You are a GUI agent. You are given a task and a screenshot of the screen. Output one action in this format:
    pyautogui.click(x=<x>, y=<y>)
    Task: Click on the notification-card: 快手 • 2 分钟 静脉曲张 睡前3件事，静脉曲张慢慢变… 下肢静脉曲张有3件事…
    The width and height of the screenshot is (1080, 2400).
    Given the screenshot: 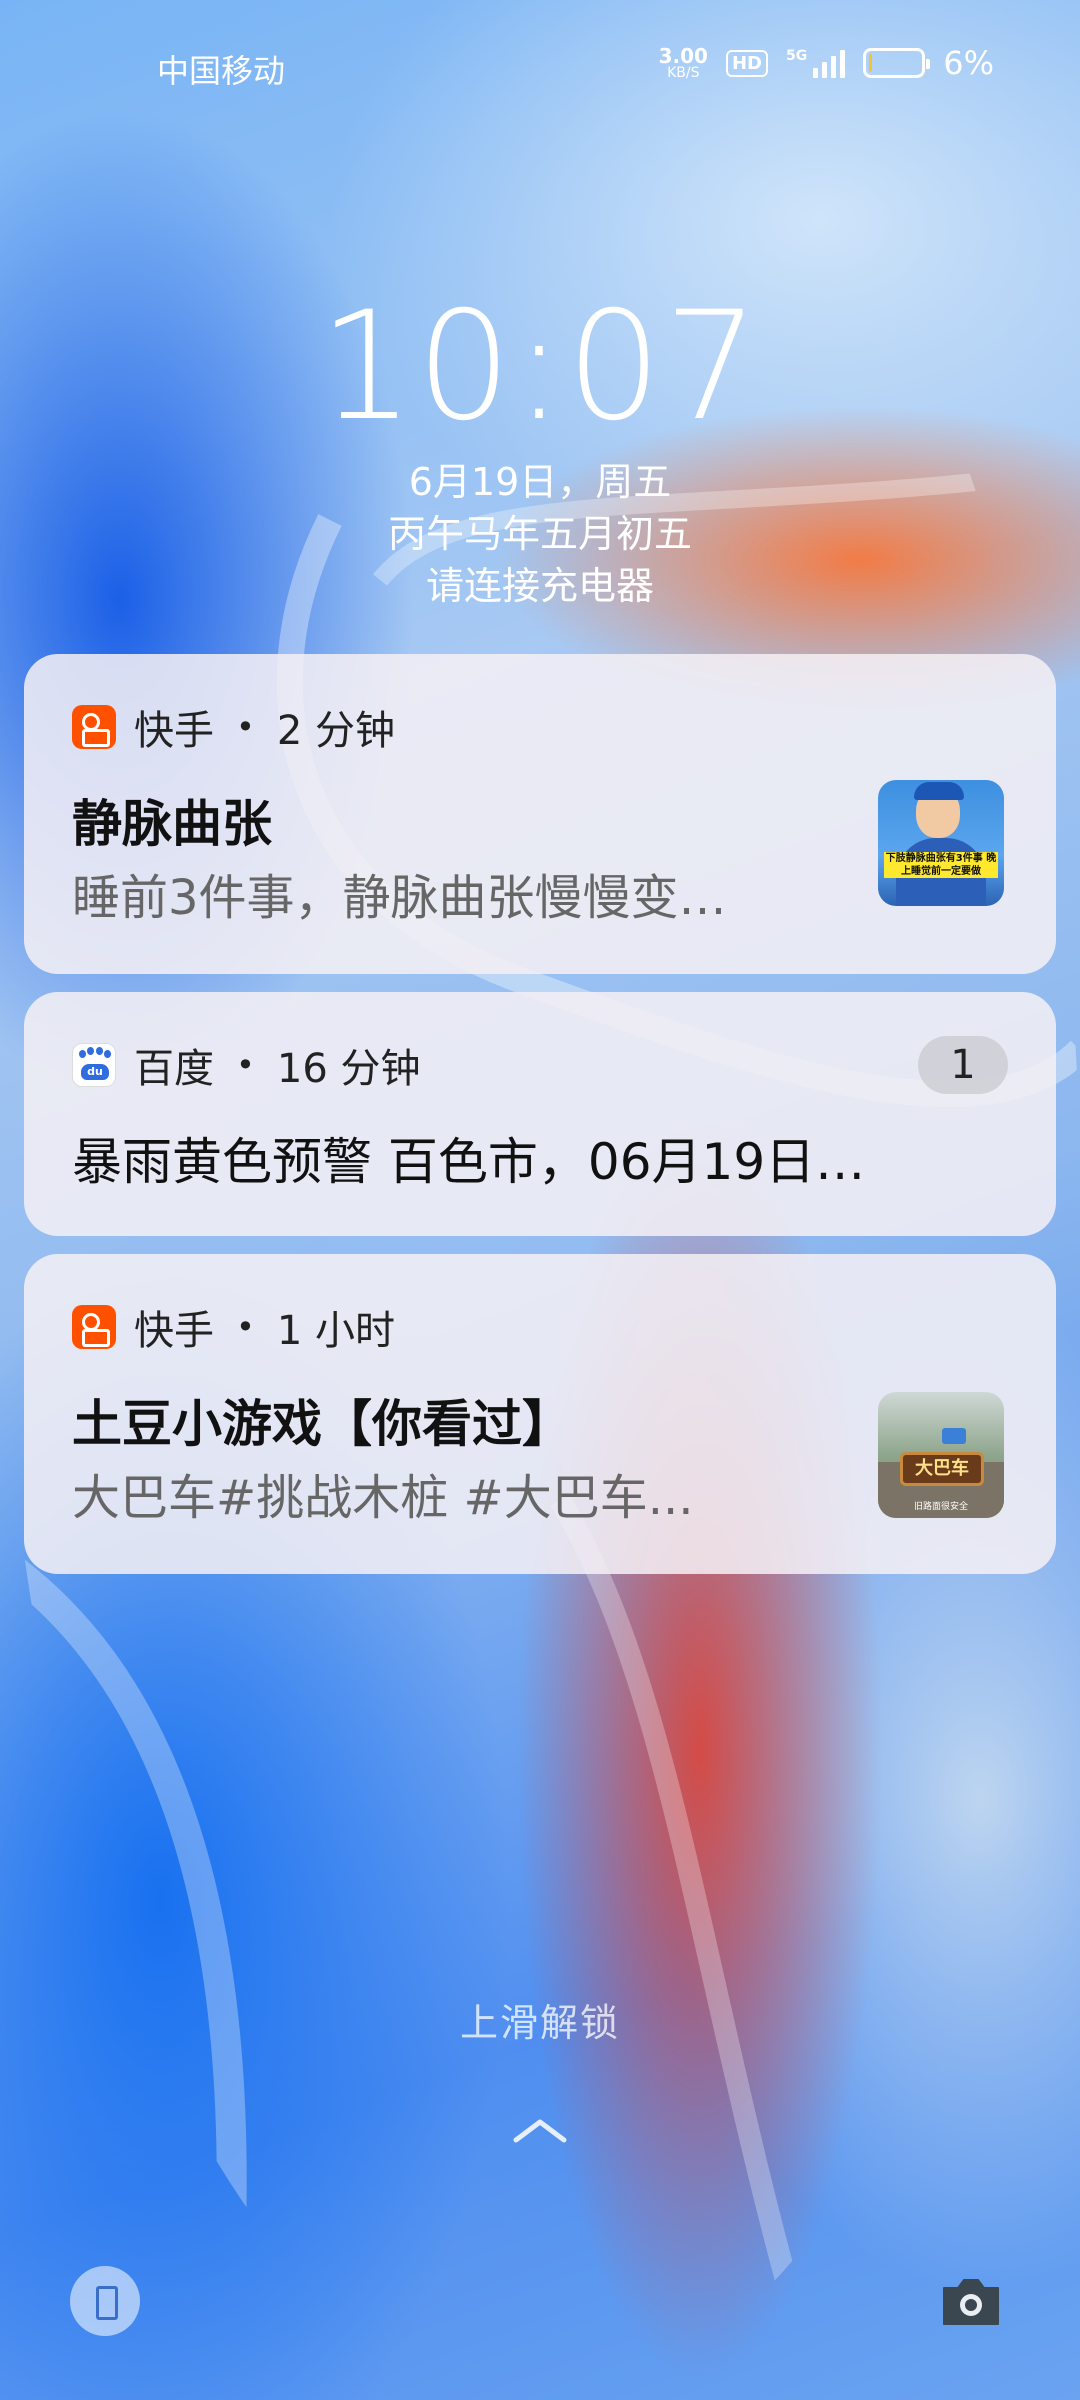 What is the action you would take?
    pyautogui.click(x=540, y=814)
    